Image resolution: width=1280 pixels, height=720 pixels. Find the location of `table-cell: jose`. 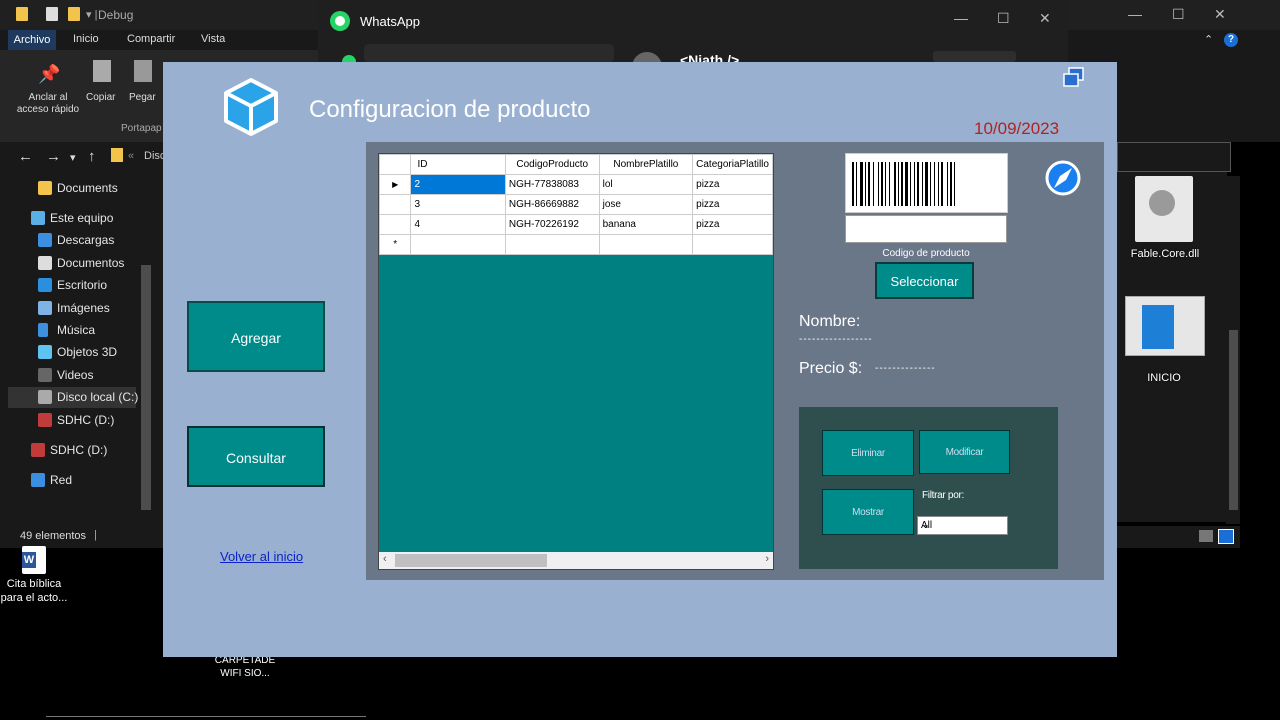

table-cell: jose is located at coordinates (646, 204).